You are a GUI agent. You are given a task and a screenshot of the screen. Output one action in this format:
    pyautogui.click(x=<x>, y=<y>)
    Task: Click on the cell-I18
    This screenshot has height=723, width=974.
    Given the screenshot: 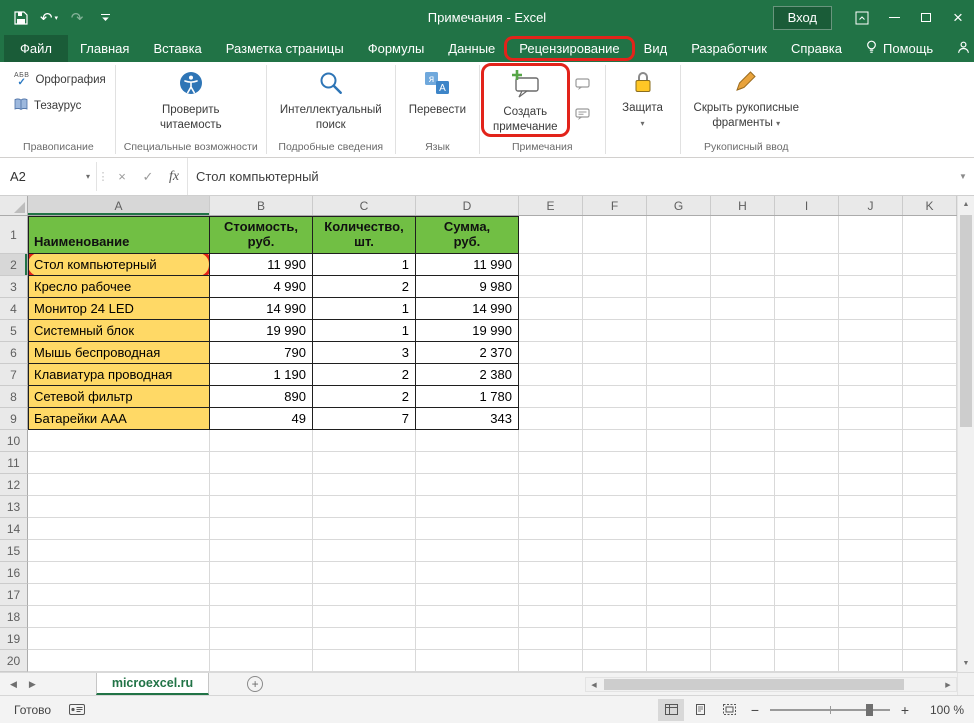 What is the action you would take?
    pyautogui.click(x=807, y=617)
    